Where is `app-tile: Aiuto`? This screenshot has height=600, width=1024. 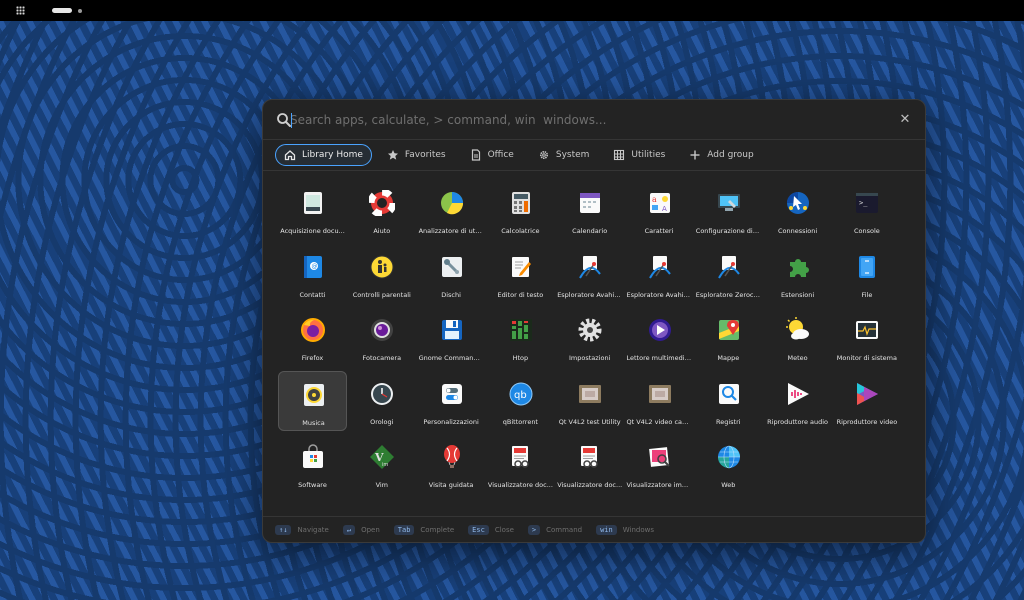
app-tile: Aiuto is located at coordinates (381, 210).